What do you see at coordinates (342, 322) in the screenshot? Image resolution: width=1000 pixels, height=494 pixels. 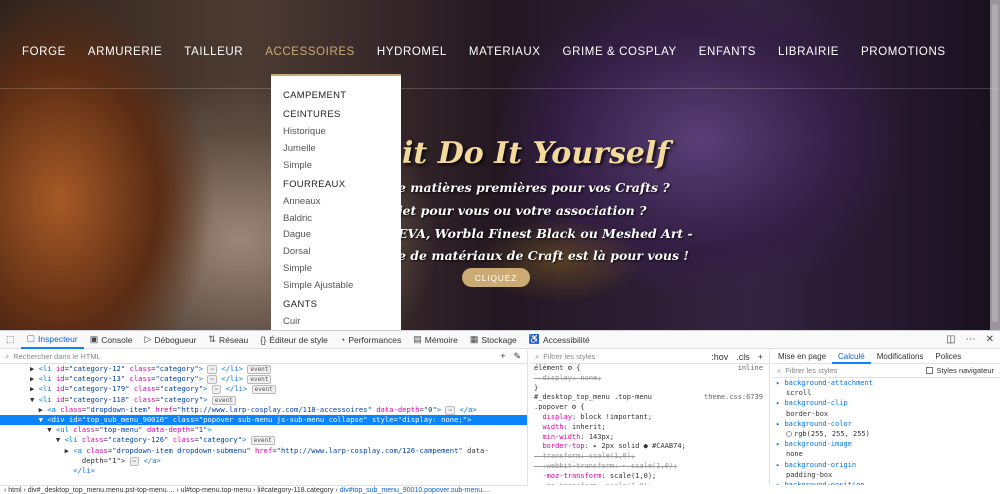 I see `dropdown-item-cuir: Cuir` at bounding box center [342, 322].